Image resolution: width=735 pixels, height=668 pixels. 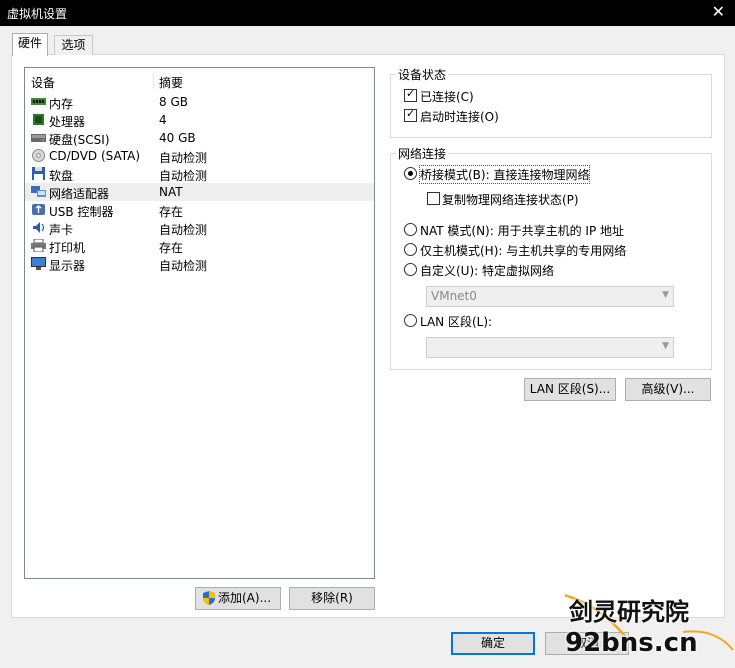 What do you see at coordinates (199, 120) in the screenshot?
I see `device-row-cpu: 处理器 4` at bounding box center [199, 120].